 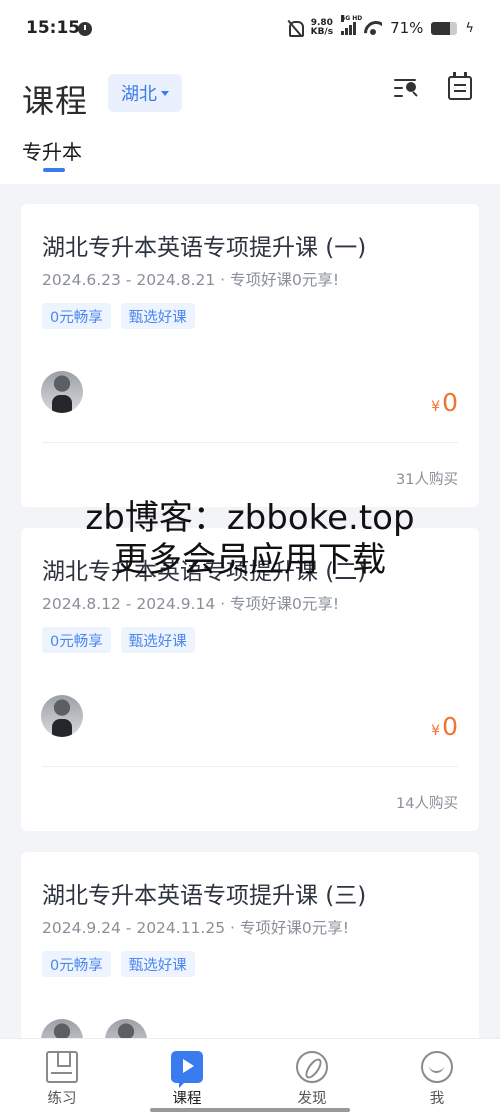 I want to click on nav-item-practice: 练习, so click(x=62, y=1077).